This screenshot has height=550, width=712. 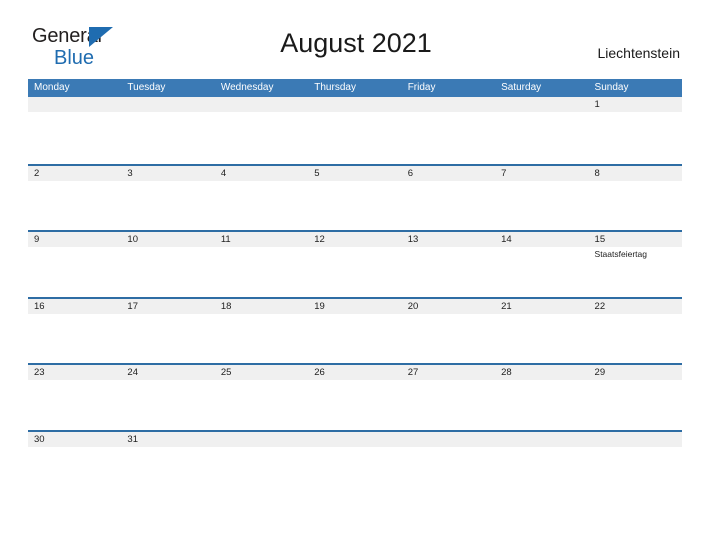 What do you see at coordinates (261, 239) in the screenshot?
I see `day-cell: 11` at bounding box center [261, 239].